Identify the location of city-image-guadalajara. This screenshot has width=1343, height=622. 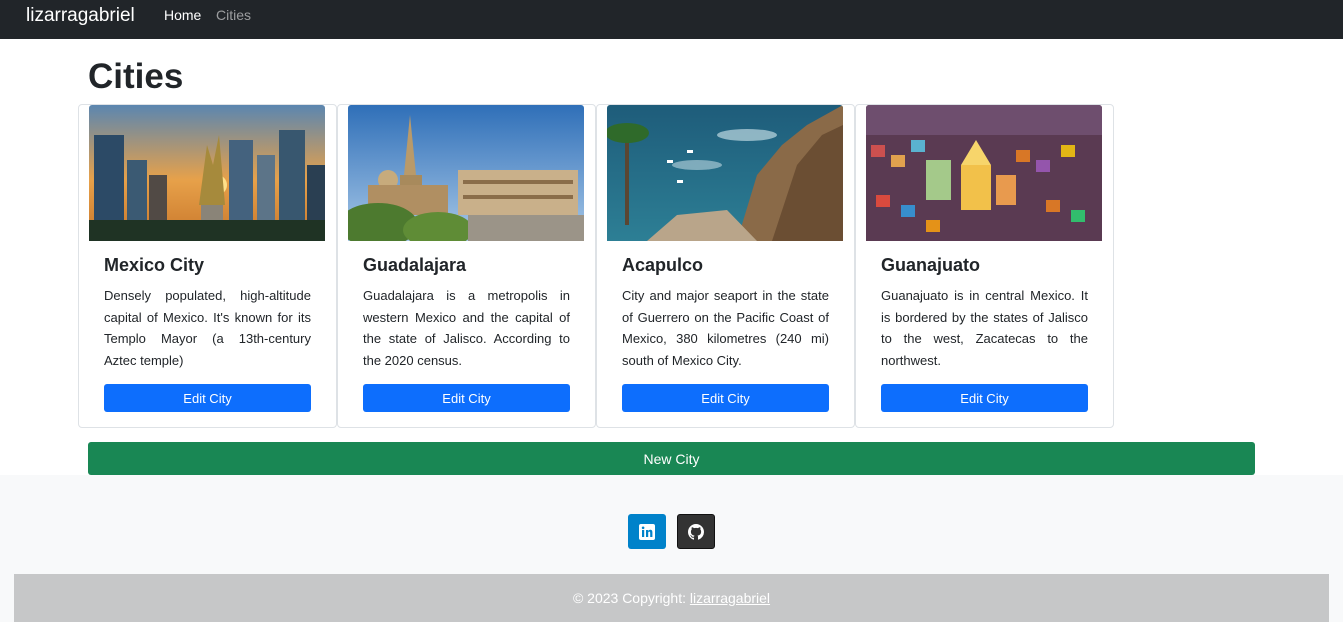
(466, 173).